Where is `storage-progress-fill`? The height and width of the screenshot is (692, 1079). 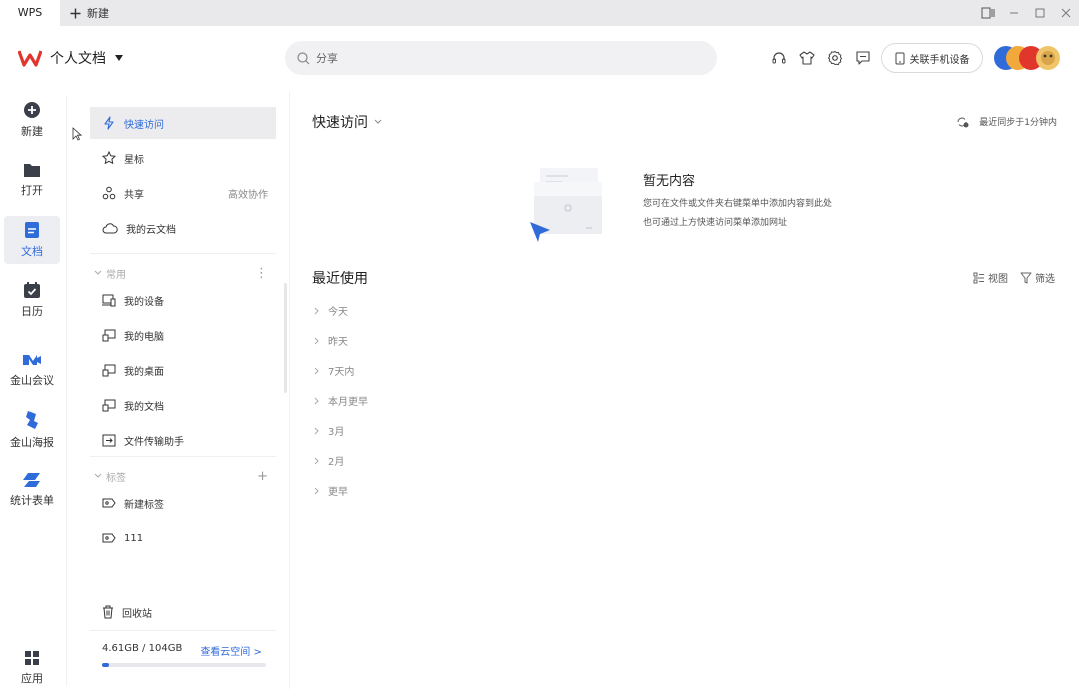 storage-progress-fill is located at coordinates (106, 665).